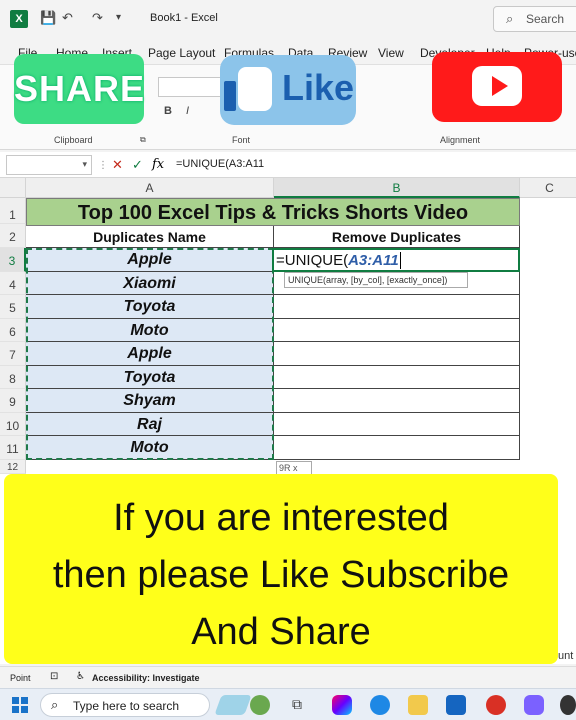  Describe the element at coordinates (158, 164) in the screenshot. I see `insert-function-icon: fx` at that location.